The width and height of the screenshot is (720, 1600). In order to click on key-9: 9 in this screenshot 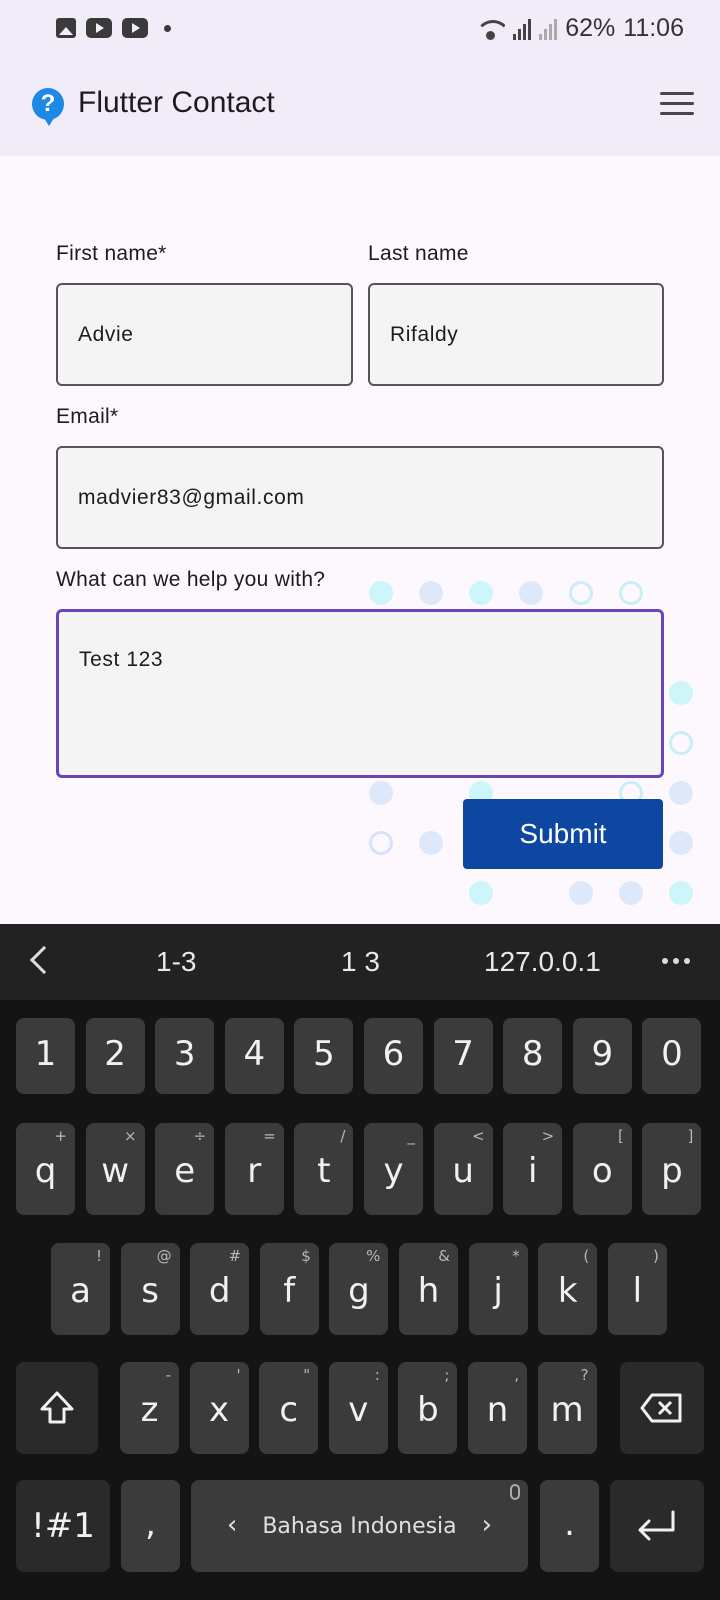, I will do `click(602, 1056)`.